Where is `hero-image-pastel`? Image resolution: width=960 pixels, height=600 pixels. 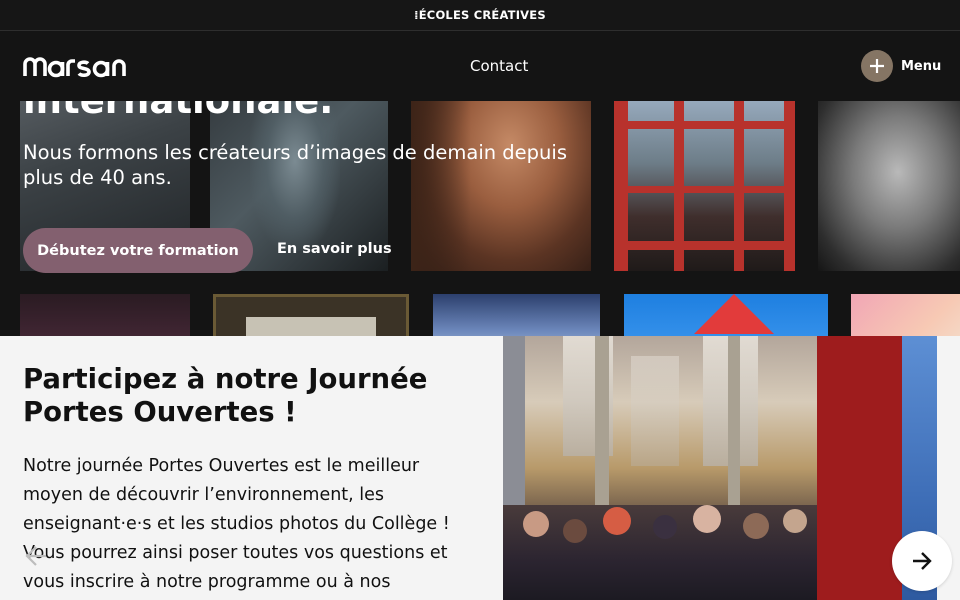 hero-image-pastel is located at coordinates (905, 315).